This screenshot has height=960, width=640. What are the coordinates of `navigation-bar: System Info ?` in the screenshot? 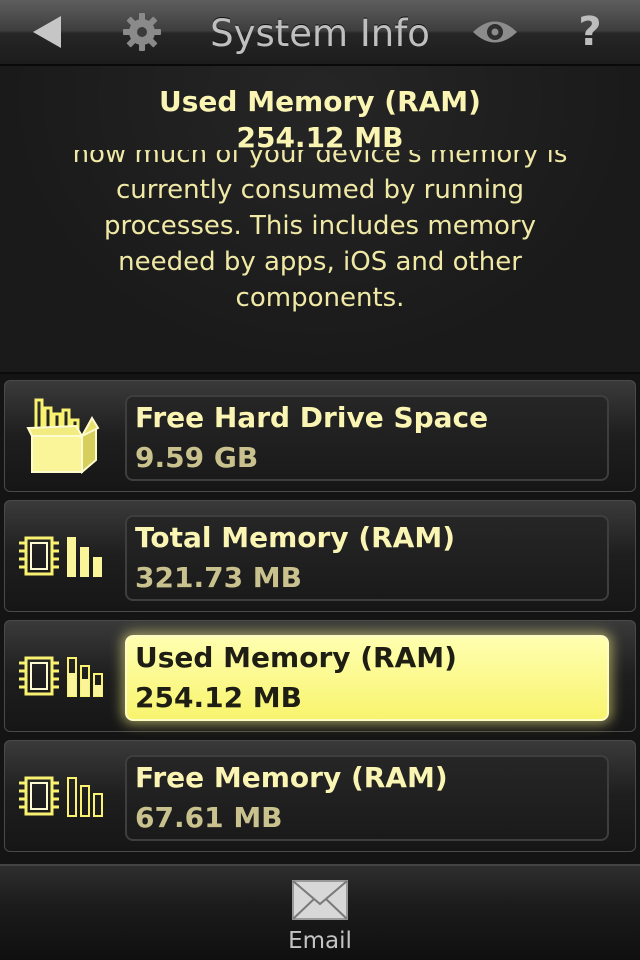 It's located at (320, 33).